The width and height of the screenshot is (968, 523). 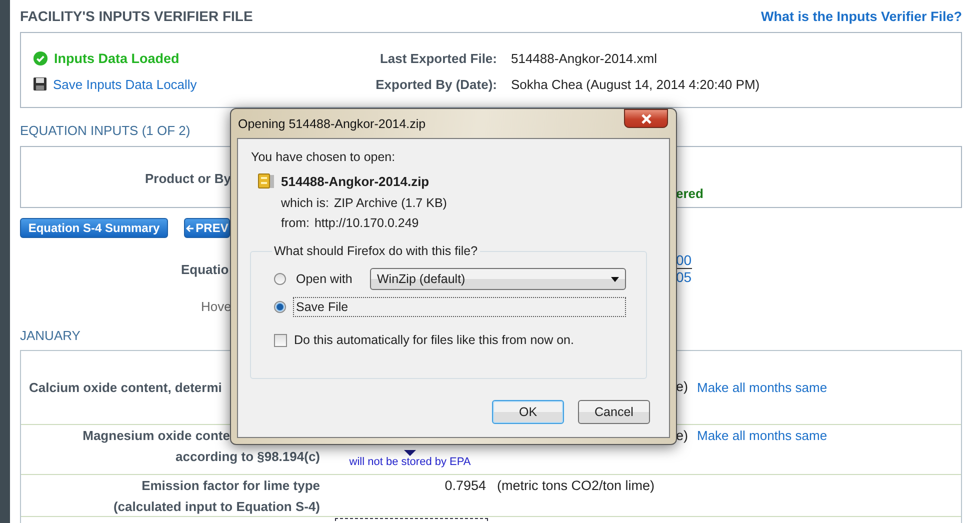 What do you see at coordinates (459, 307) in the screenshot?
I see `option-label: Save File` at bounding box center [459, 307].